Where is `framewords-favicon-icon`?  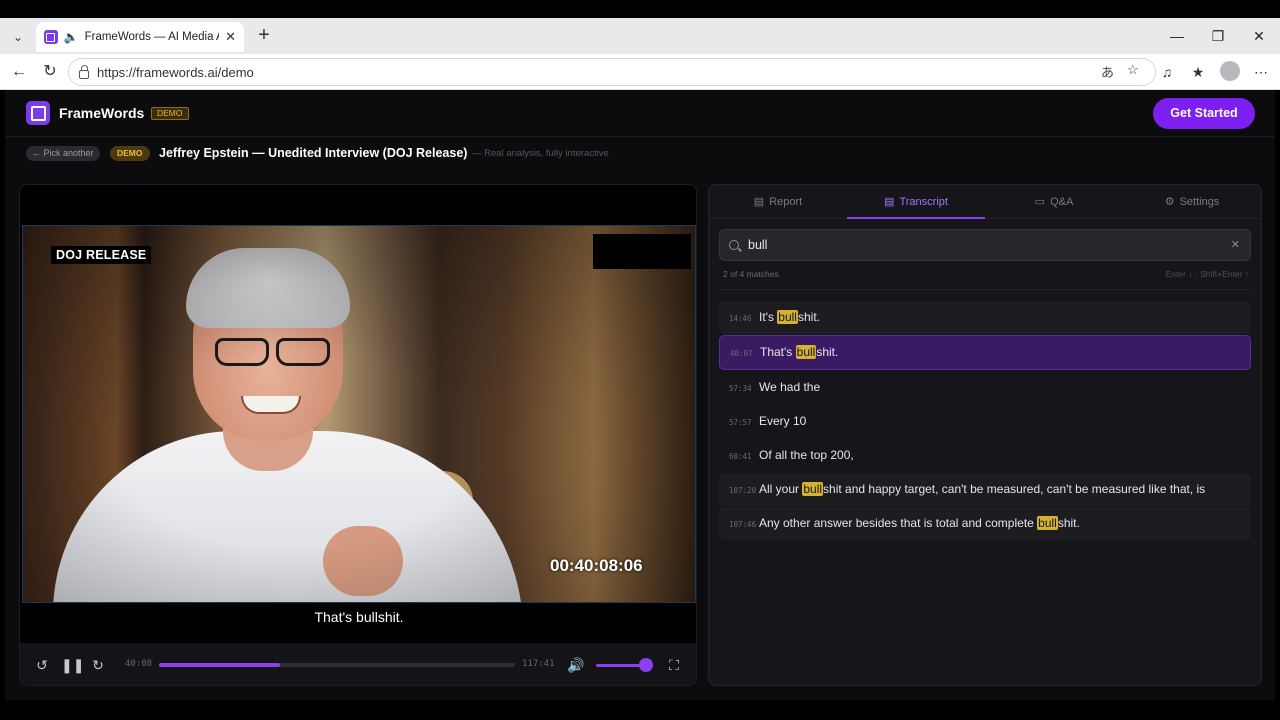 framewords-favicon-icon is located at coordinates (51, 37).